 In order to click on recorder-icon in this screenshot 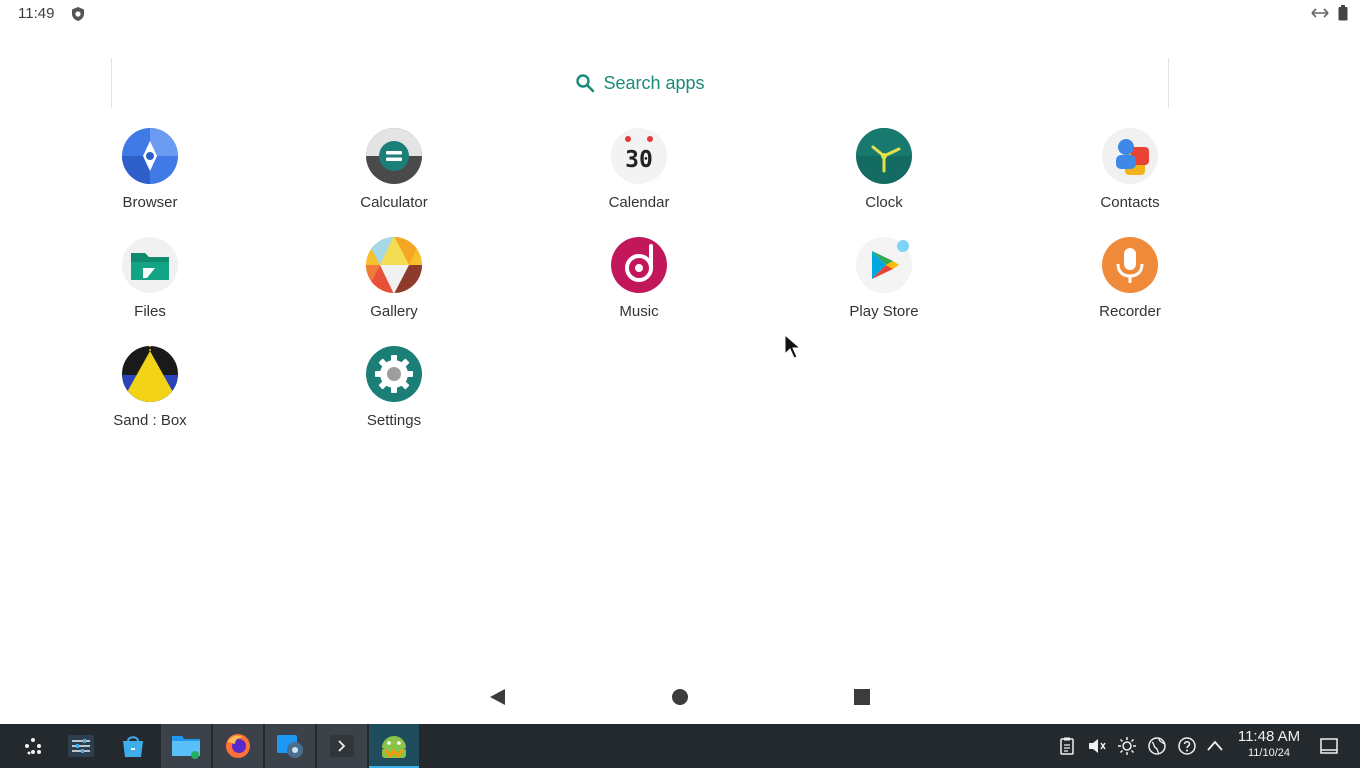, I will do `click(1130, 265)`.